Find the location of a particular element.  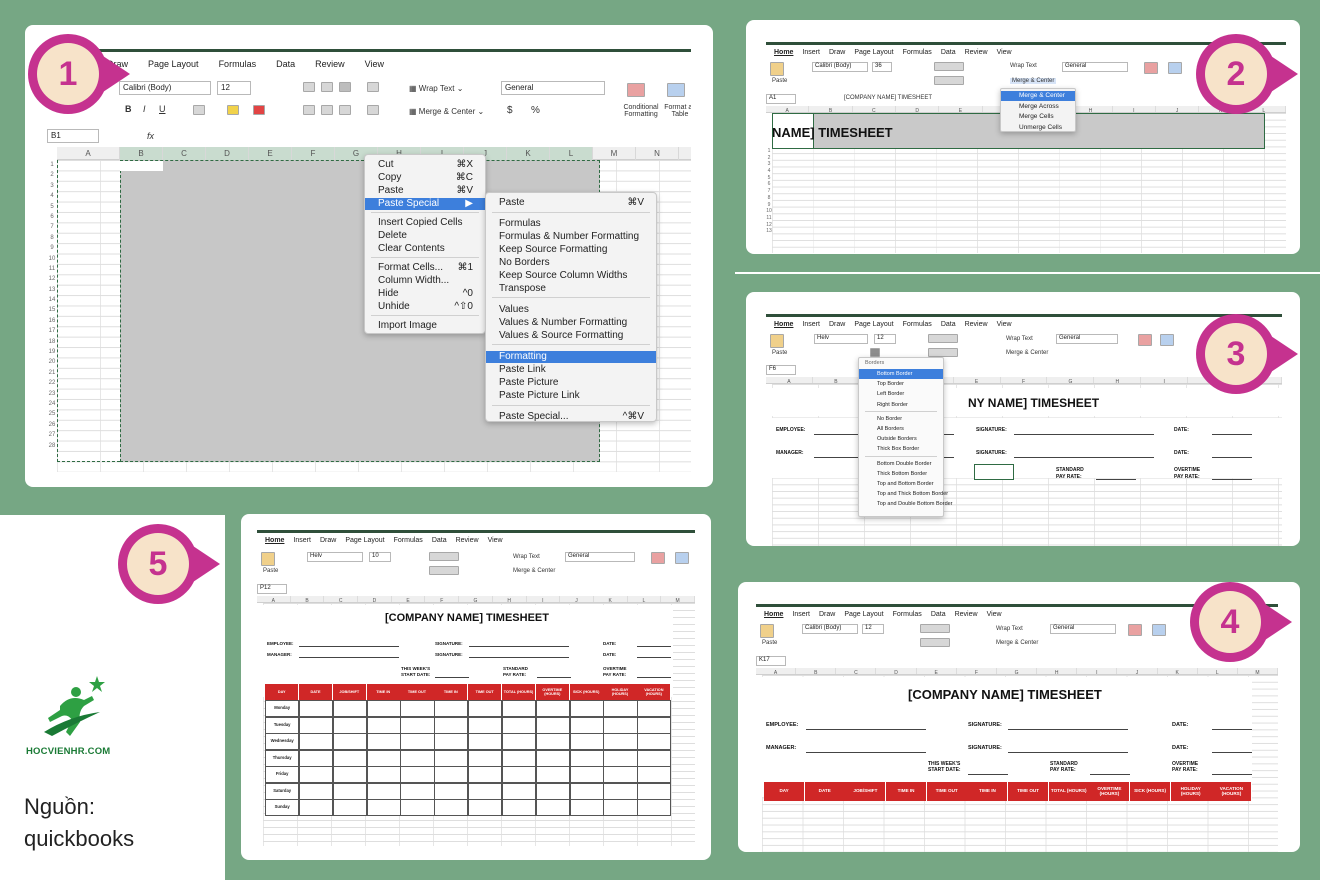

tab-insert: Insert is located at coordinates (302, 540).